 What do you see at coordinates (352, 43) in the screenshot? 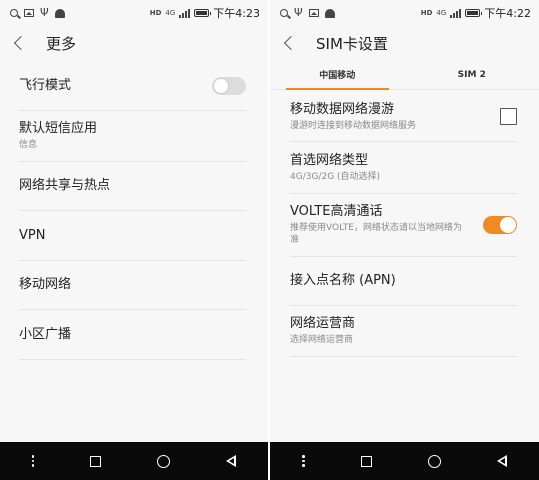
I see `page-title: SIM卡设置` at bounding box center [352, 43].